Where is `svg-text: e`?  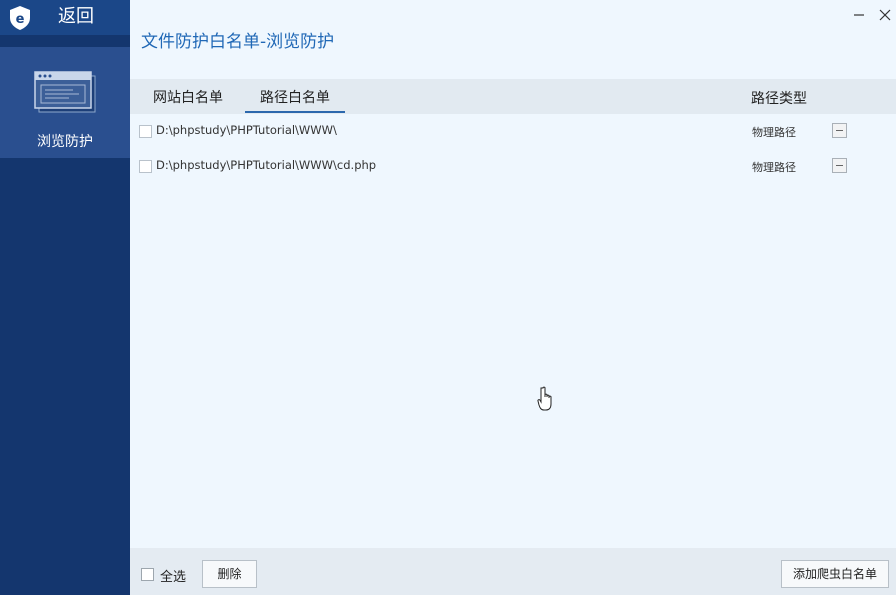
svg-text: e is located at coordinates (20, 19).